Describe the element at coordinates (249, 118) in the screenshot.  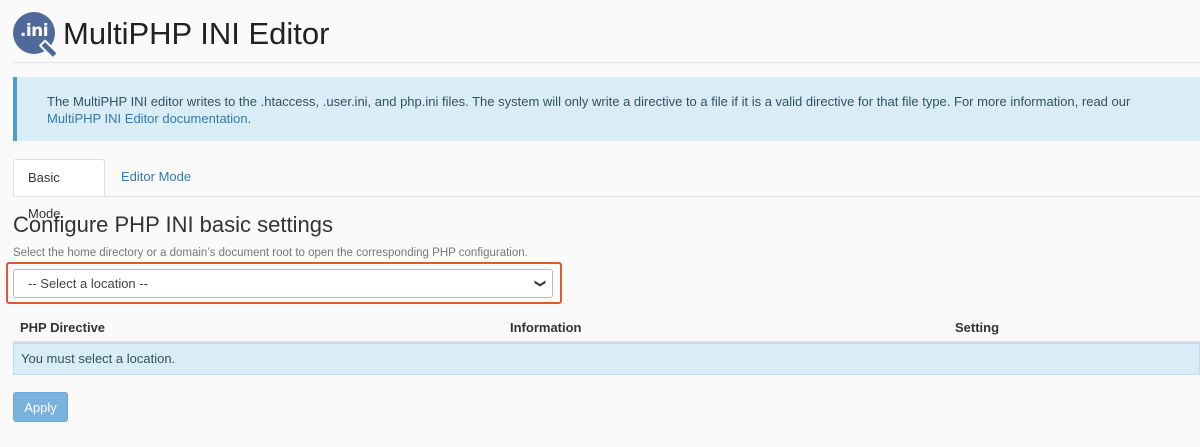
I see `info-suffix: .` at that location.